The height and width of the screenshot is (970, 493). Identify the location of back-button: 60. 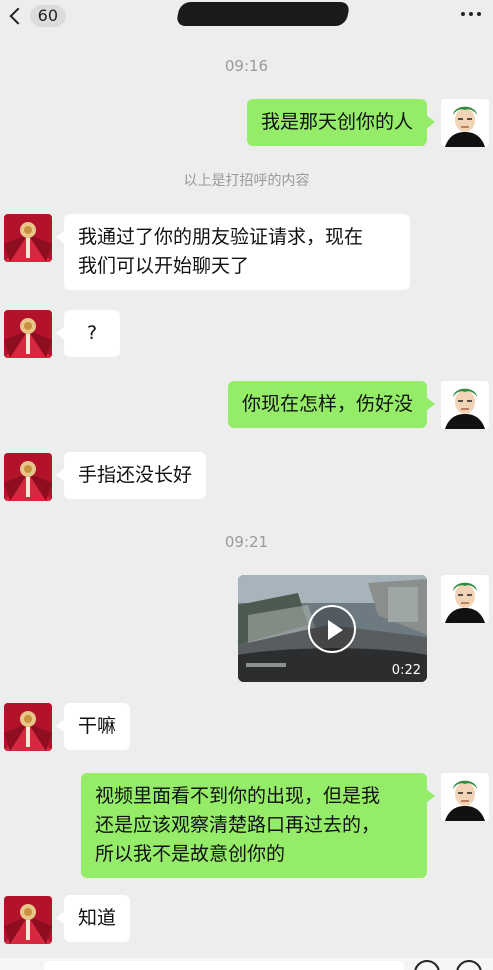
(36, 16).